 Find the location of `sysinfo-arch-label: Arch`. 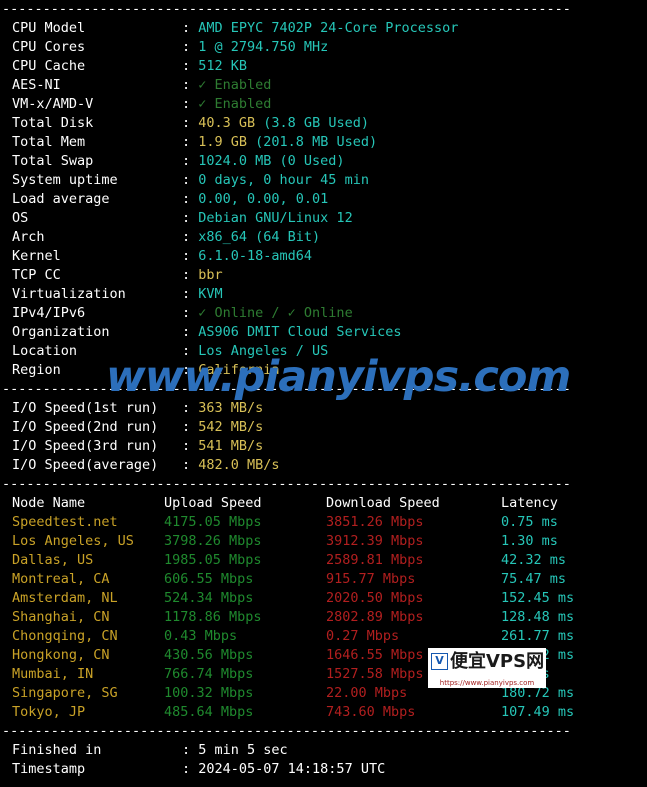

sysinfo-arch-label: Arch is located at coordinates (28, 237).